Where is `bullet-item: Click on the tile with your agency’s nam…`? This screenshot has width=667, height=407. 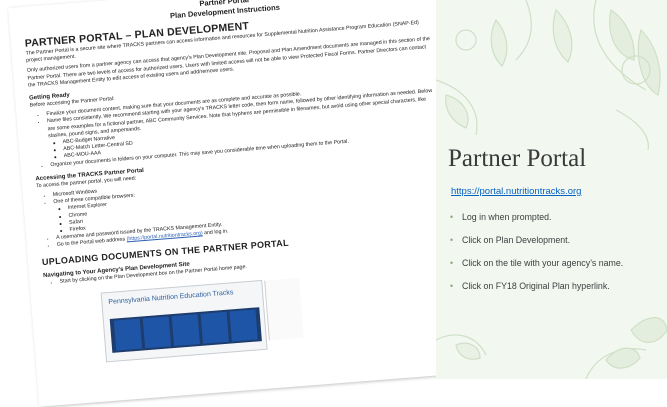
bullet-item: Click on the tile with your agency’s nam… is located at coordinates (552, 263).